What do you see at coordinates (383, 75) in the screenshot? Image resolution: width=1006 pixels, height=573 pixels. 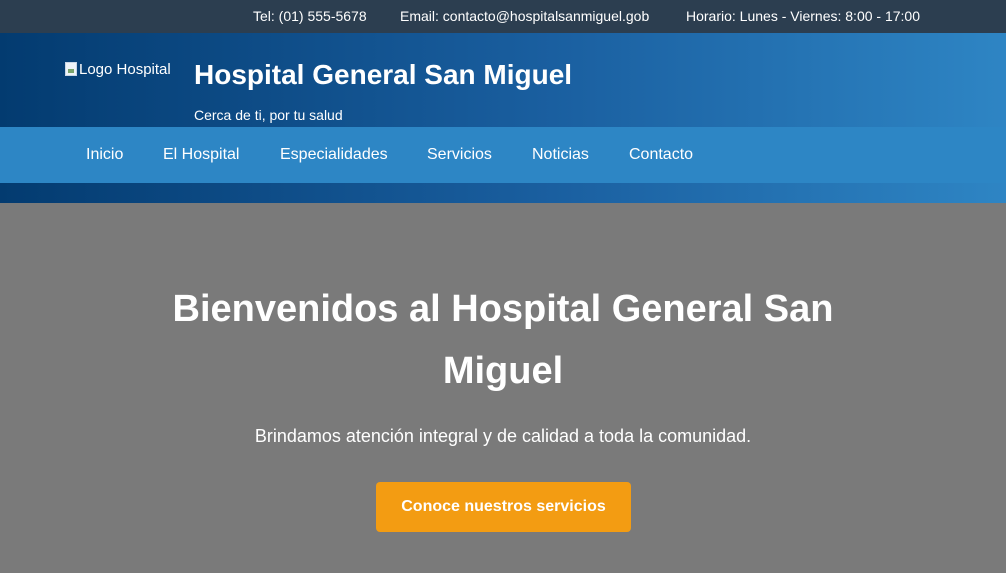 I see `site-title: Hospital General San Miguel` at bounding box center [383, 75].